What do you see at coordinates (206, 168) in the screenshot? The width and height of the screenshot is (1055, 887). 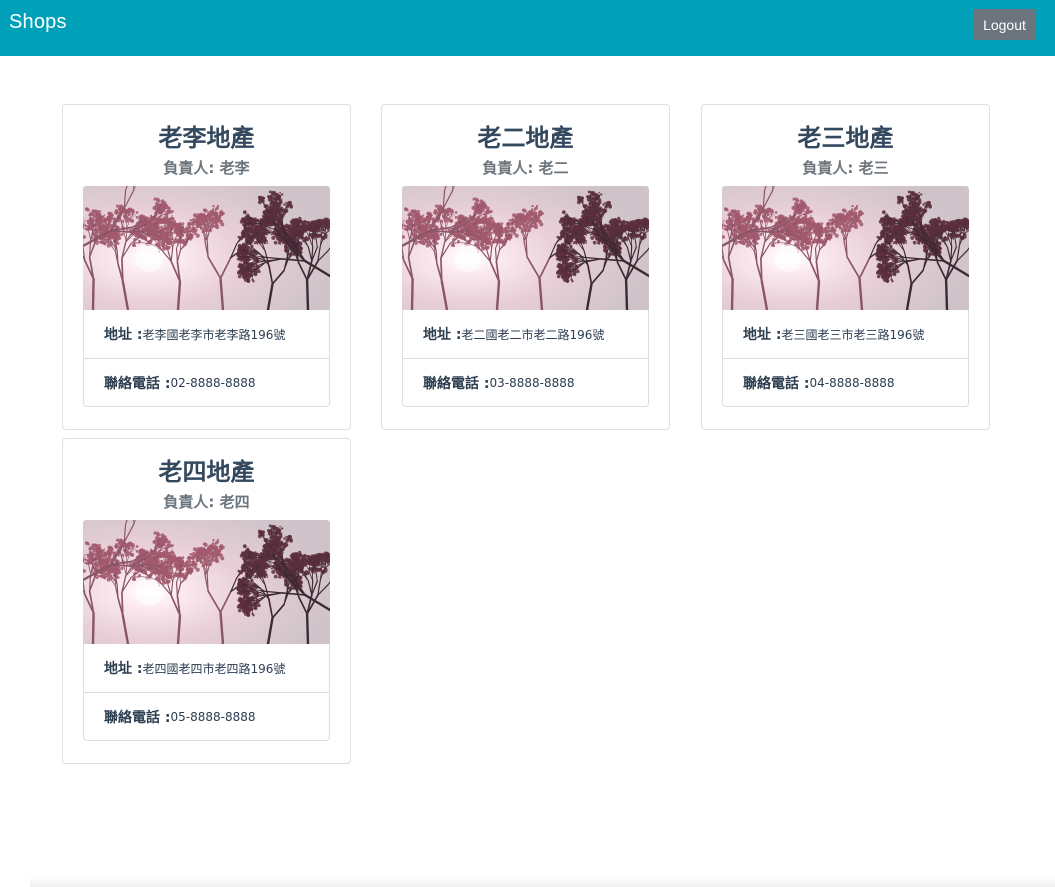 I see `shop-manager: 負責人: 老李` at bounding box center [206, 168].